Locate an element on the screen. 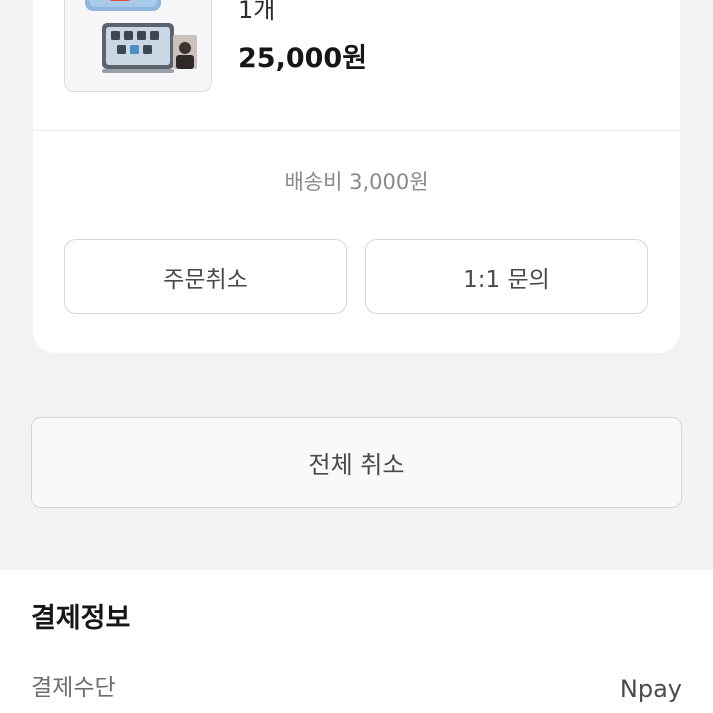  product-thumbnail-image is located at coordinates (138, 45).